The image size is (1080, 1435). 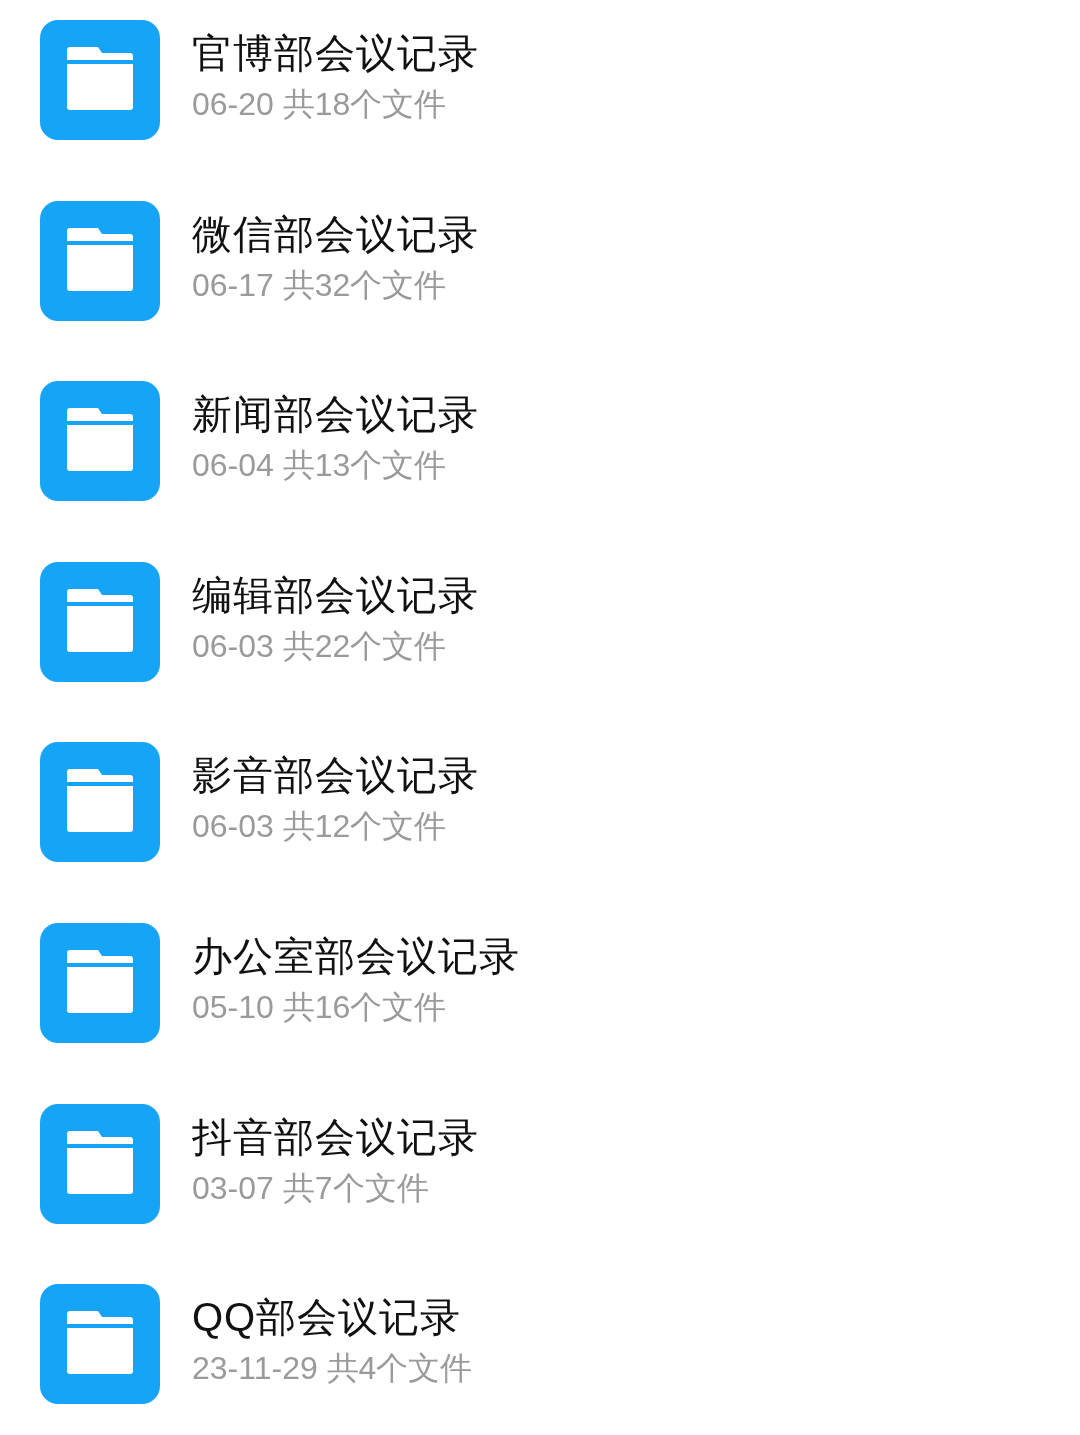 What do you see at coordinates (560, 621) in the screenshot?
I see `folder-row: 编辑部会议记录 06-03 共22个文件` at bounding box center [560, 621].